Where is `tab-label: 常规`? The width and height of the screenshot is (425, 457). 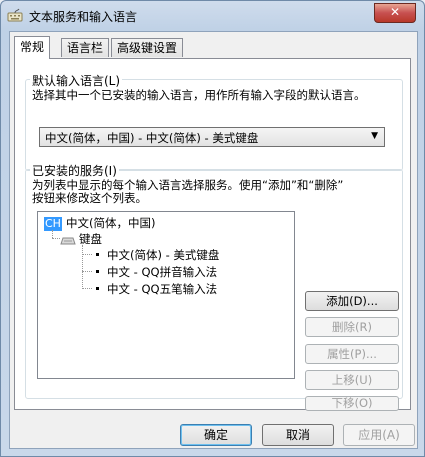 tab-label: 常规 is located at coordinates (32, 47).